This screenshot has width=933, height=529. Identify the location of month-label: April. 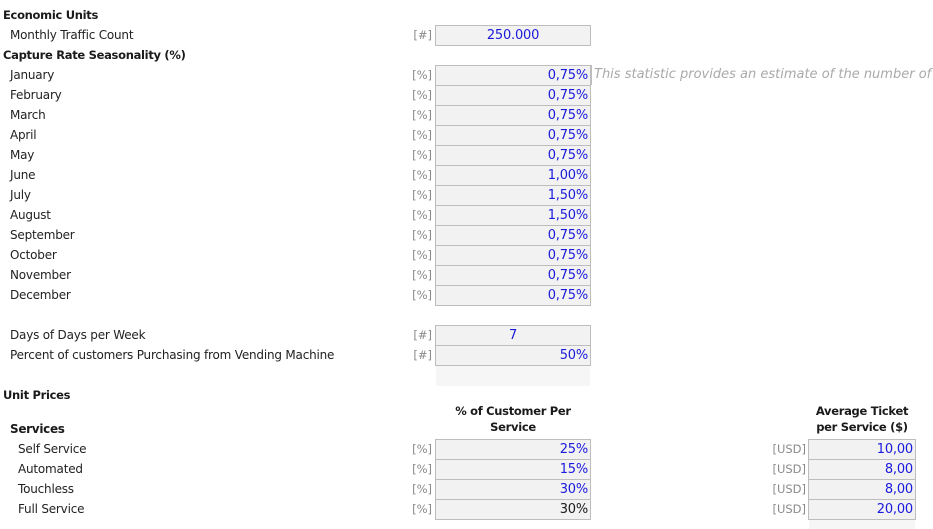
(23, 135).